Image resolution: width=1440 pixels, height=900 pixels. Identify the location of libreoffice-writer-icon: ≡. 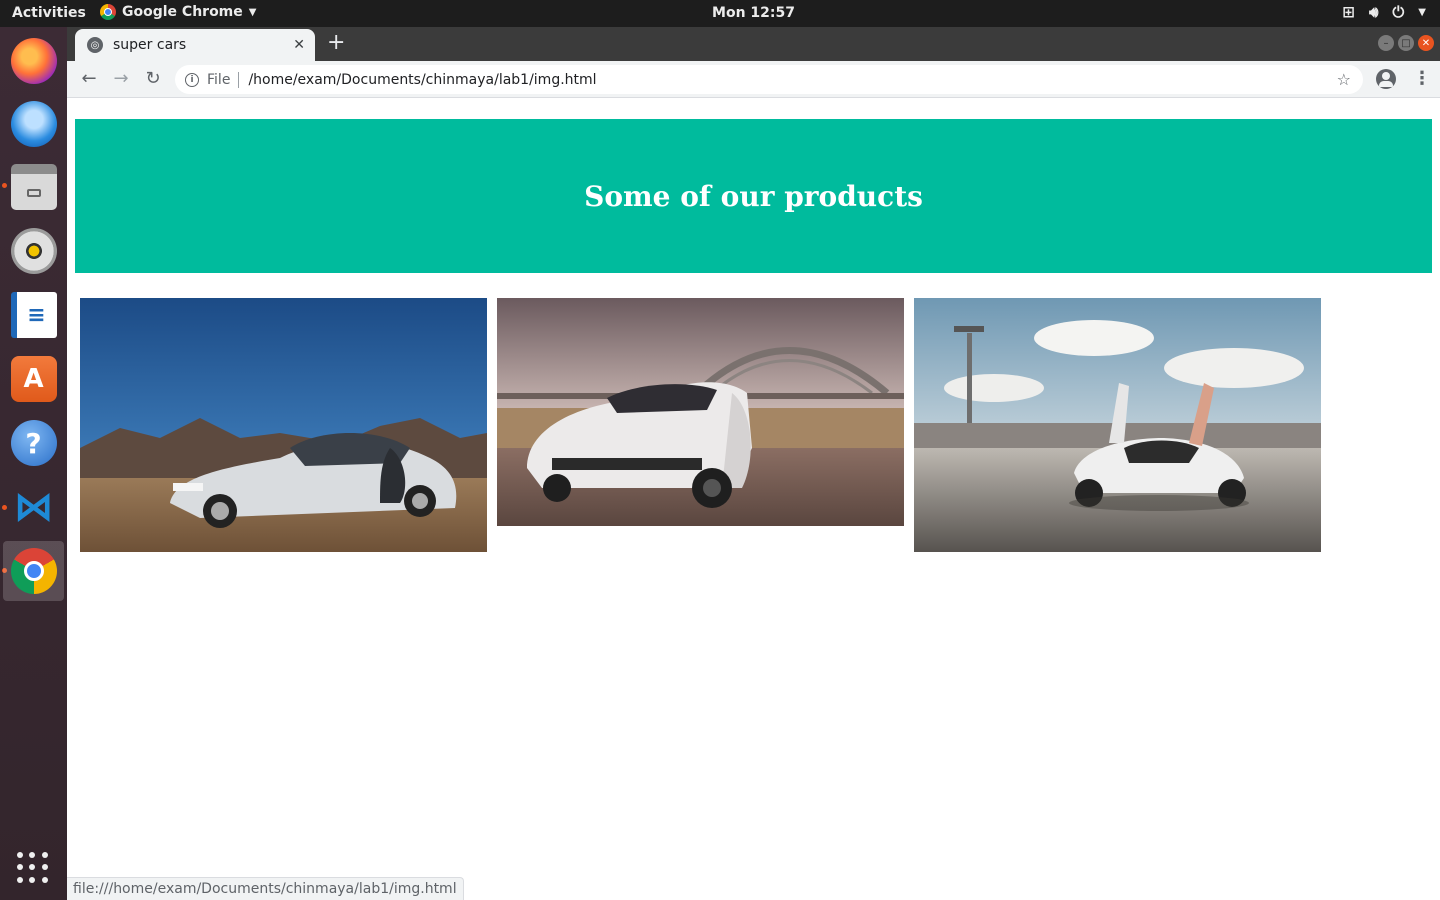
(33, 315).